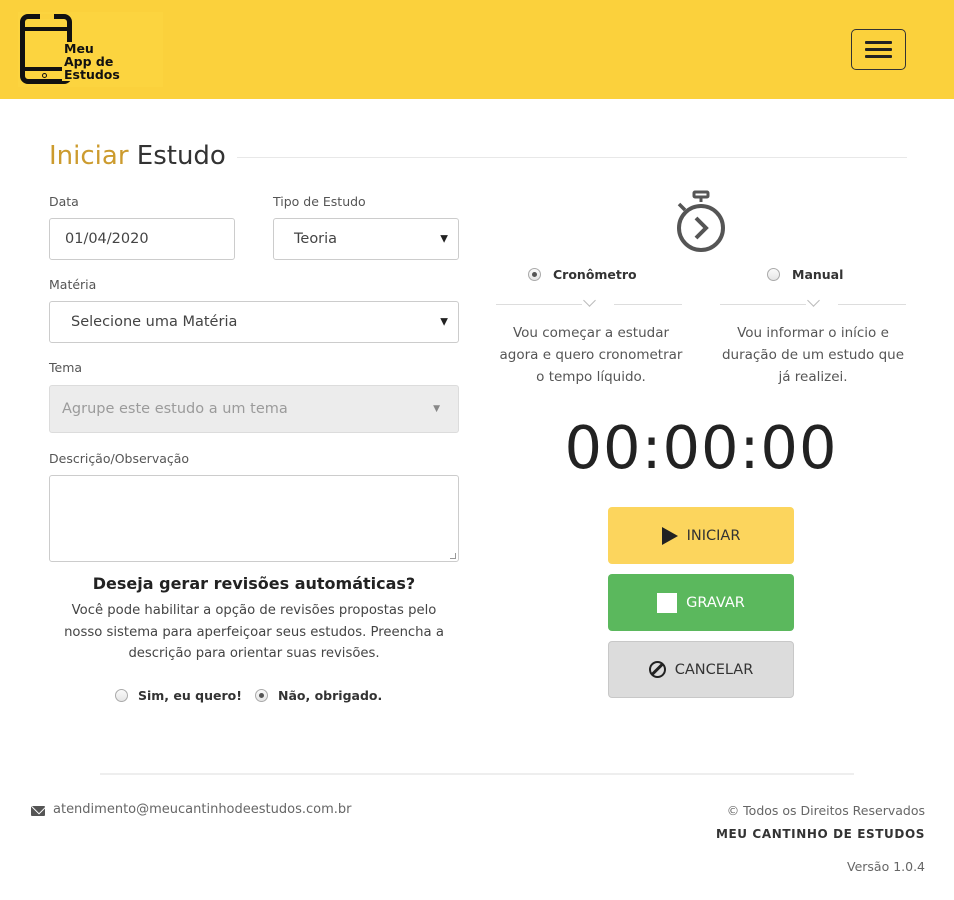 The height and width of the screenshot is (900, 954). What do you see at coordinates (190, 695) in the screenshot?
I see `revisions-yes-label: Sim, eu quero!` at bounding box center [190, 695].